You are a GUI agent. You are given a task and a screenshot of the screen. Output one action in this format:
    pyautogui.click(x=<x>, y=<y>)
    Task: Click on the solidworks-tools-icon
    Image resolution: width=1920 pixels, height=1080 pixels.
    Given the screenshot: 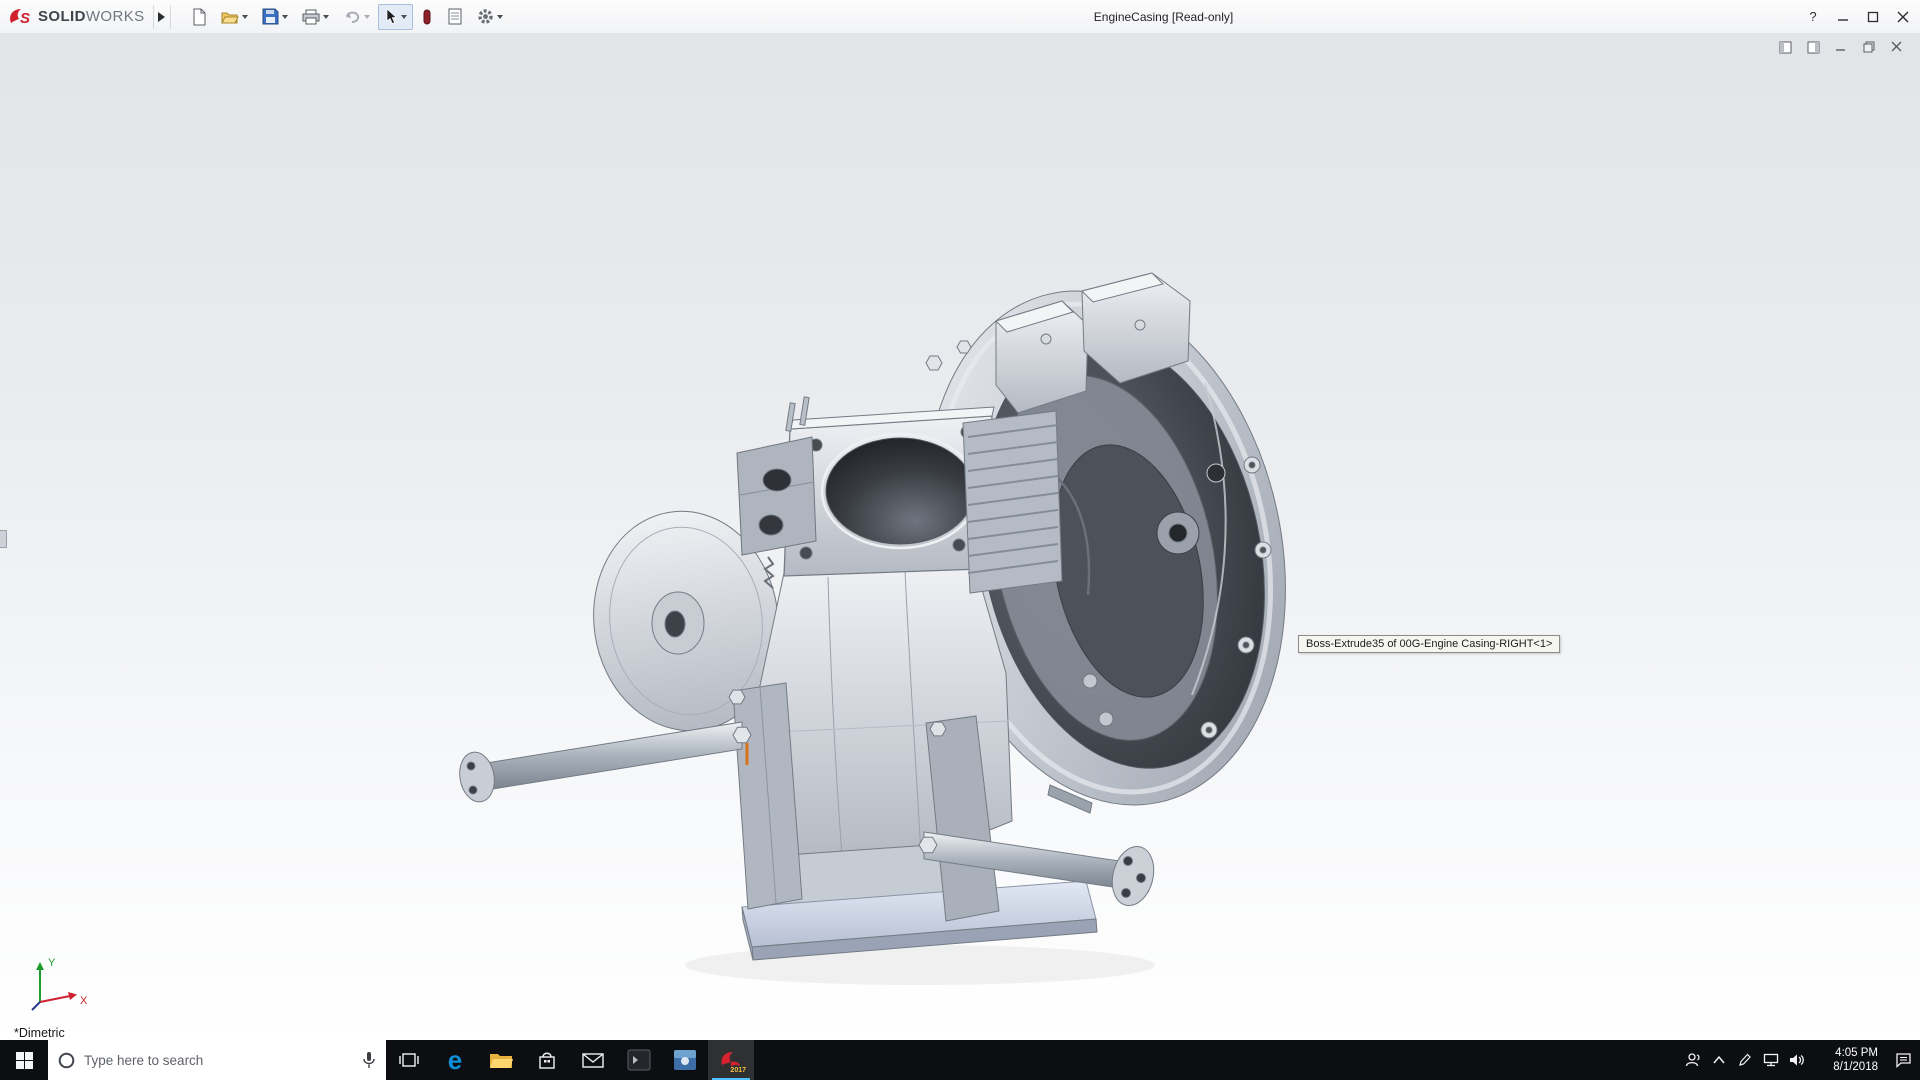 What is the action you would take?
    pyautogui.click(x=685, y=1060)
    